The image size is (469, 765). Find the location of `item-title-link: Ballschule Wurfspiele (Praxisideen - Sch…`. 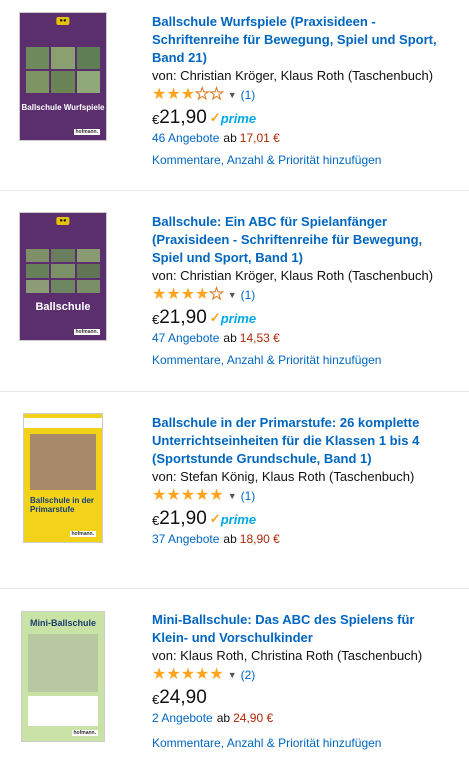

item-title-link: Ballschule Wurfspiele (Praxisideen - Sch… is located at coordinates (302, 40).